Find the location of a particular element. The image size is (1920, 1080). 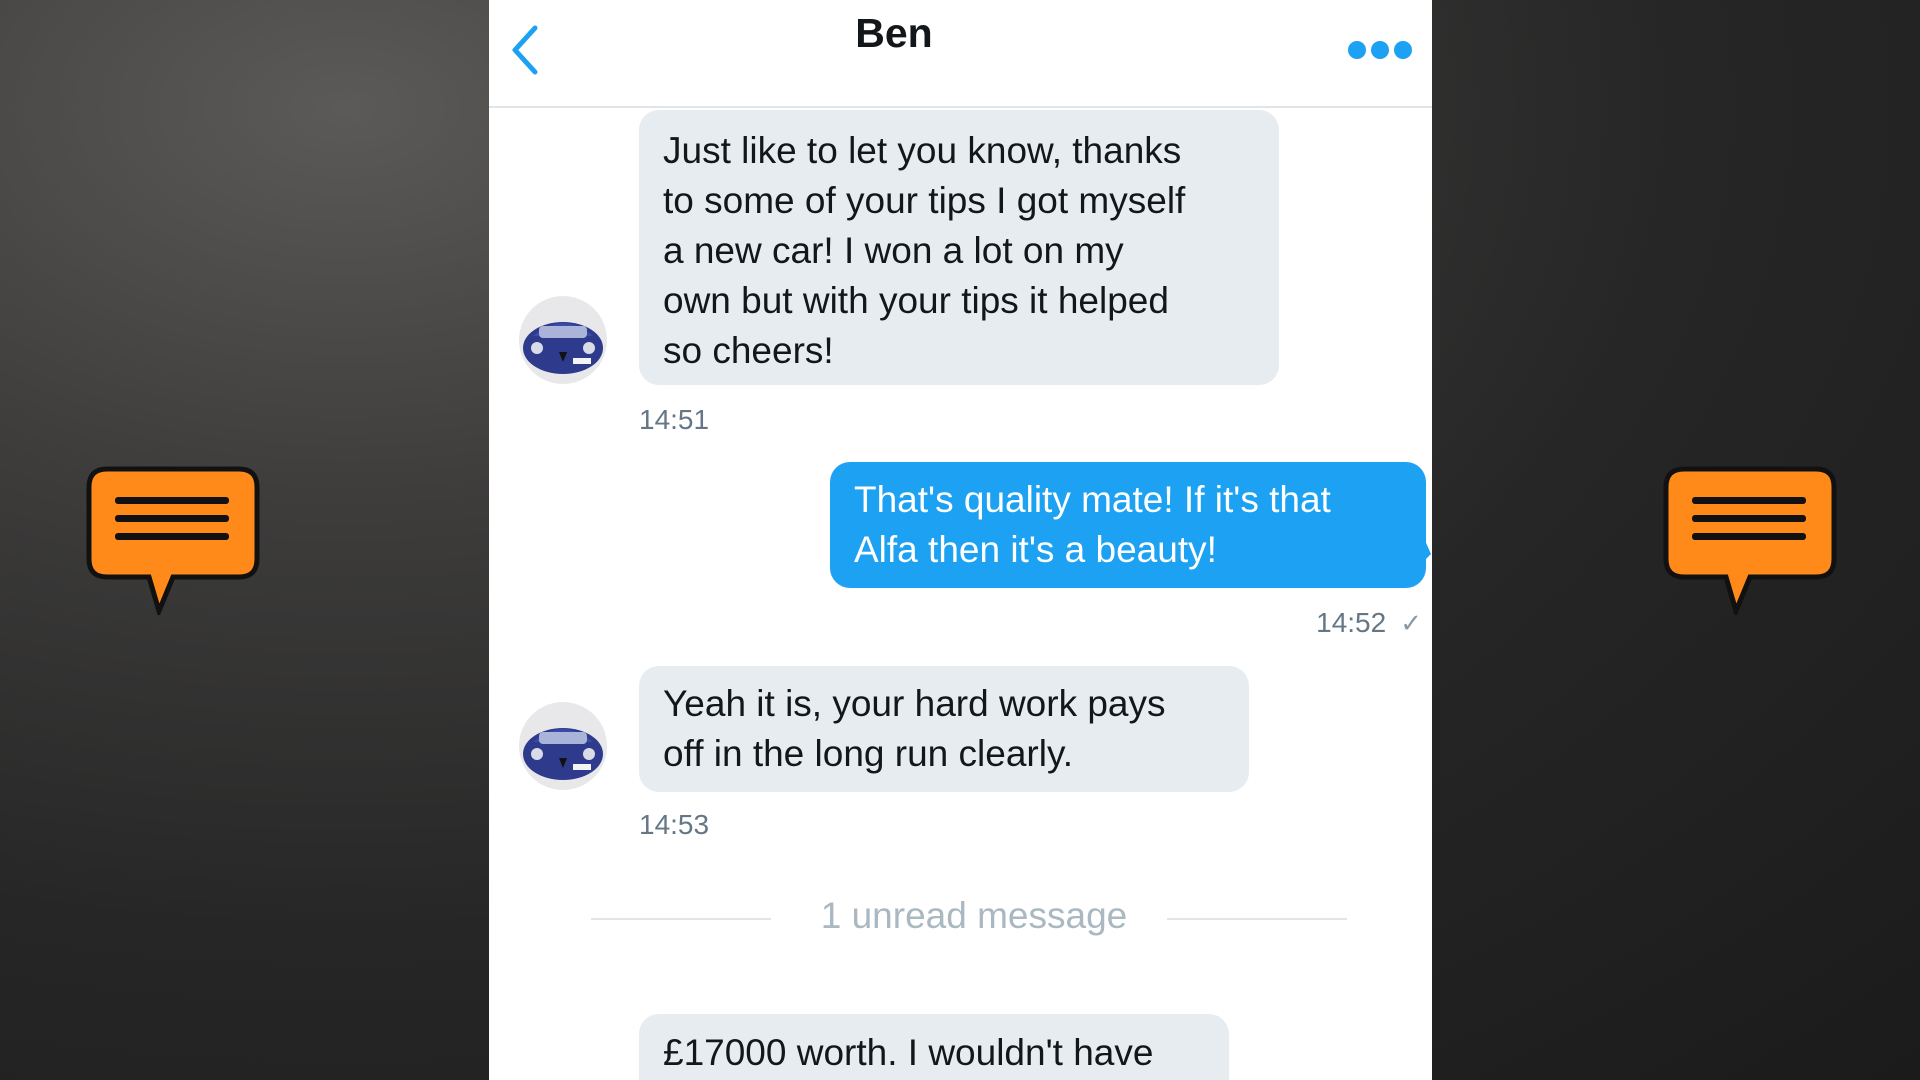

message-timestamp: 14:53 is located at coordinates (674, 824).